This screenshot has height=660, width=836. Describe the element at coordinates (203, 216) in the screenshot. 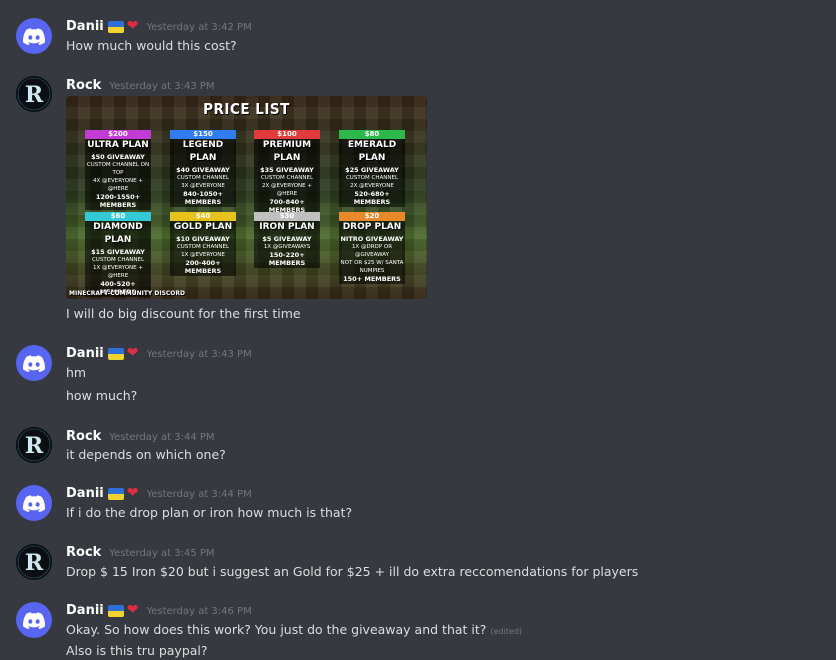

I see `plan-price: $40` at that location.